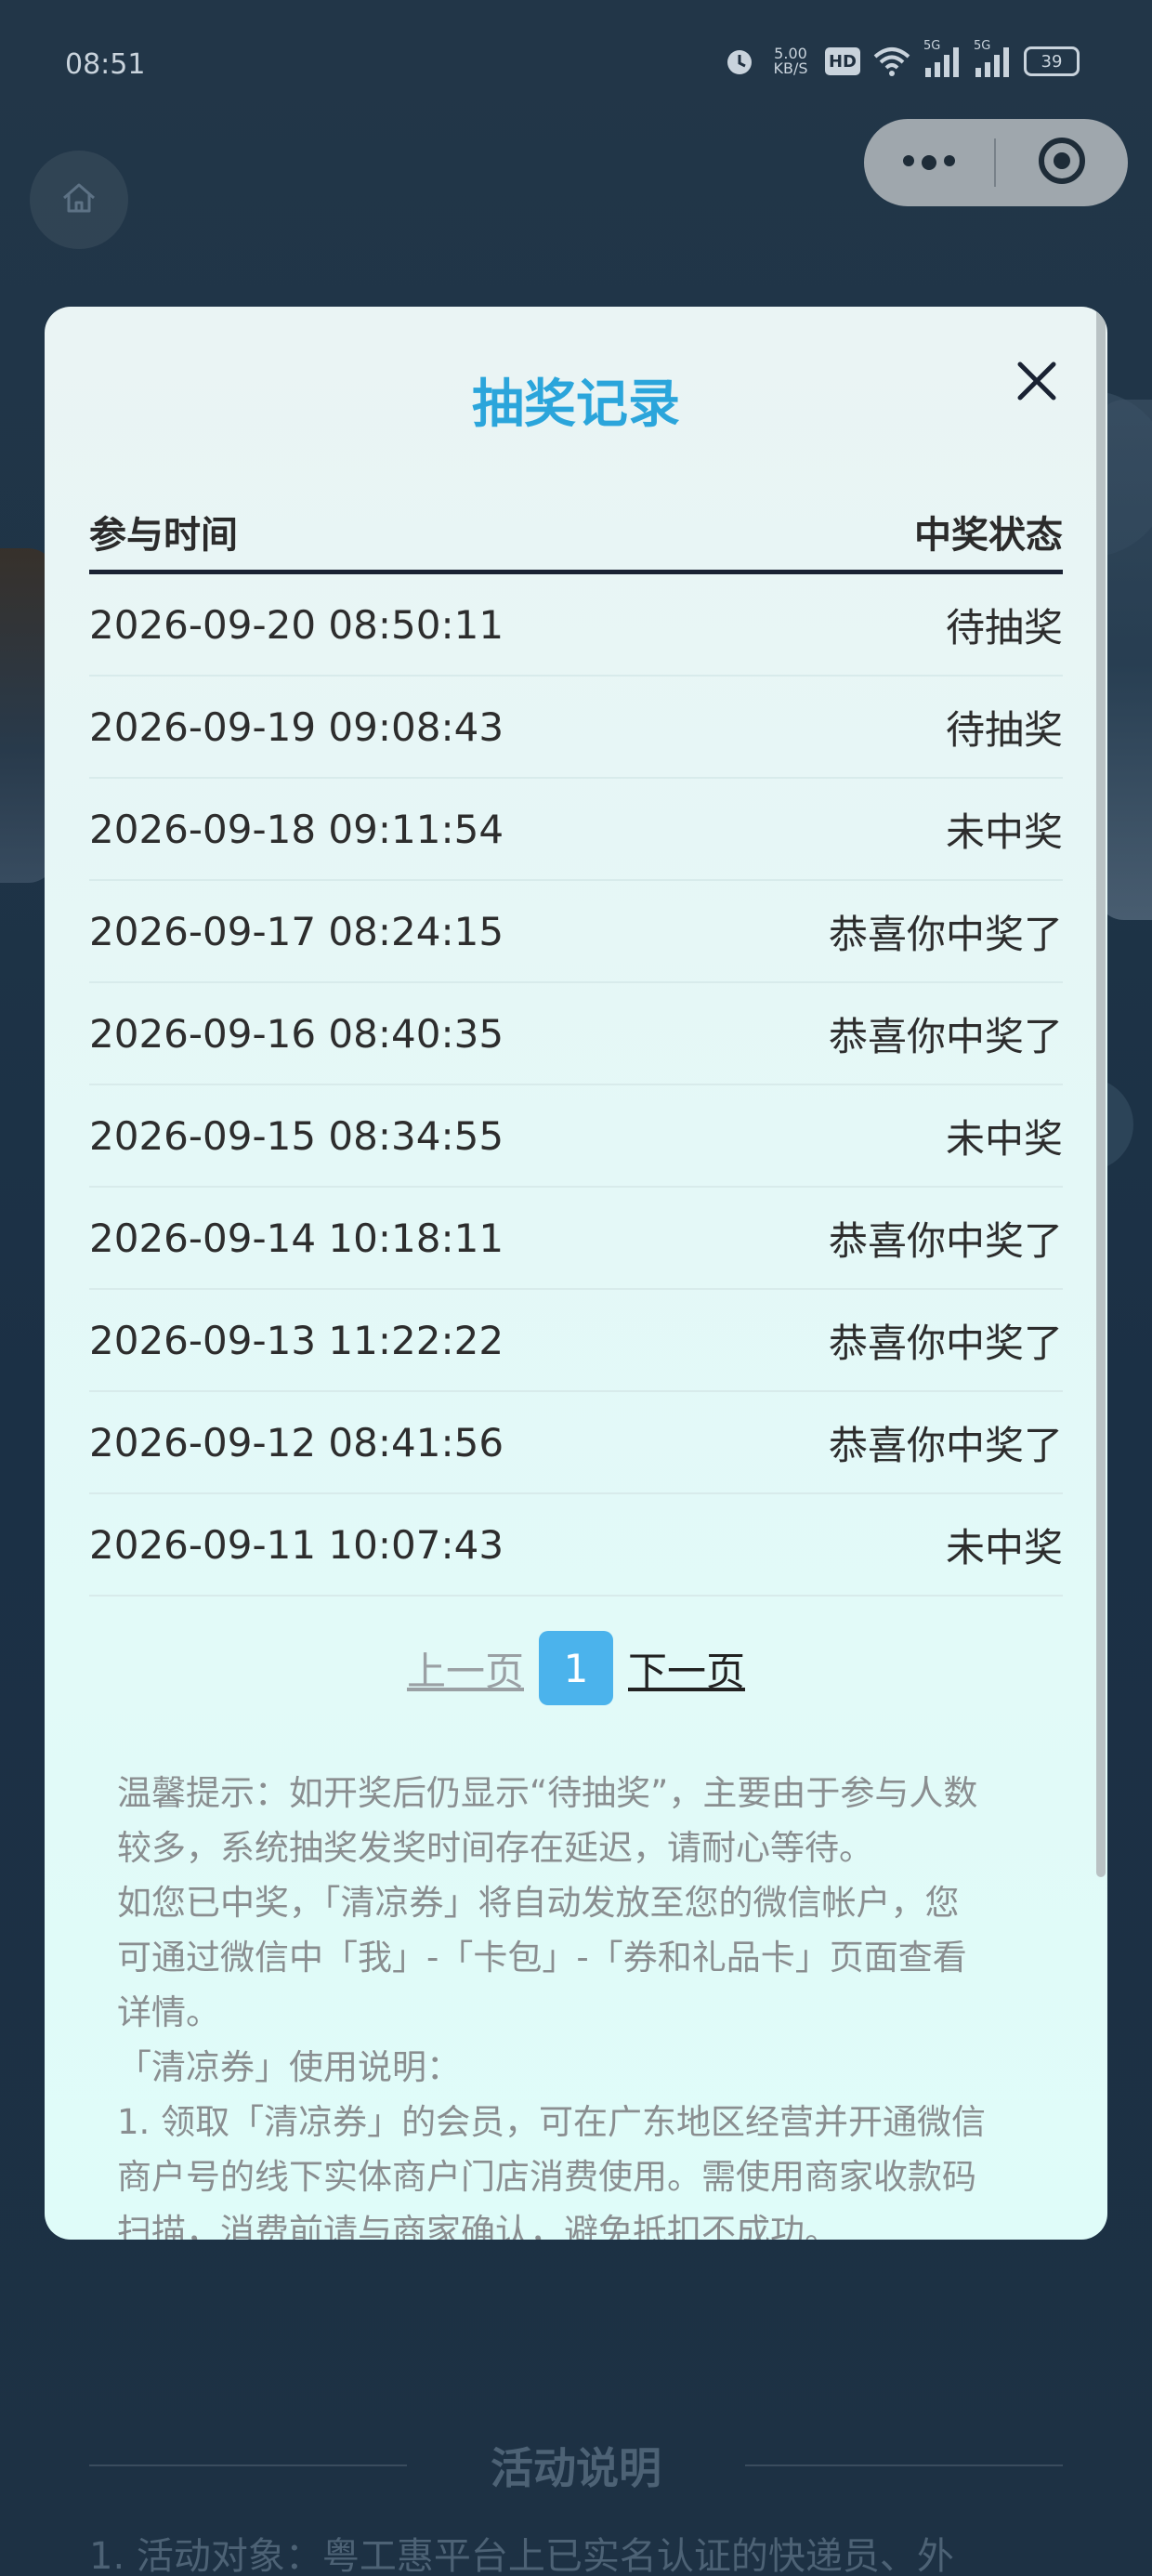 The height and width of the screenshot is (2576, 1152). What do you see at coordinates (576, 1136) in the screenshot?
I see `table-row: 2026-09-15 08:34:55 未中奖` at bounding box center [576, 1136].